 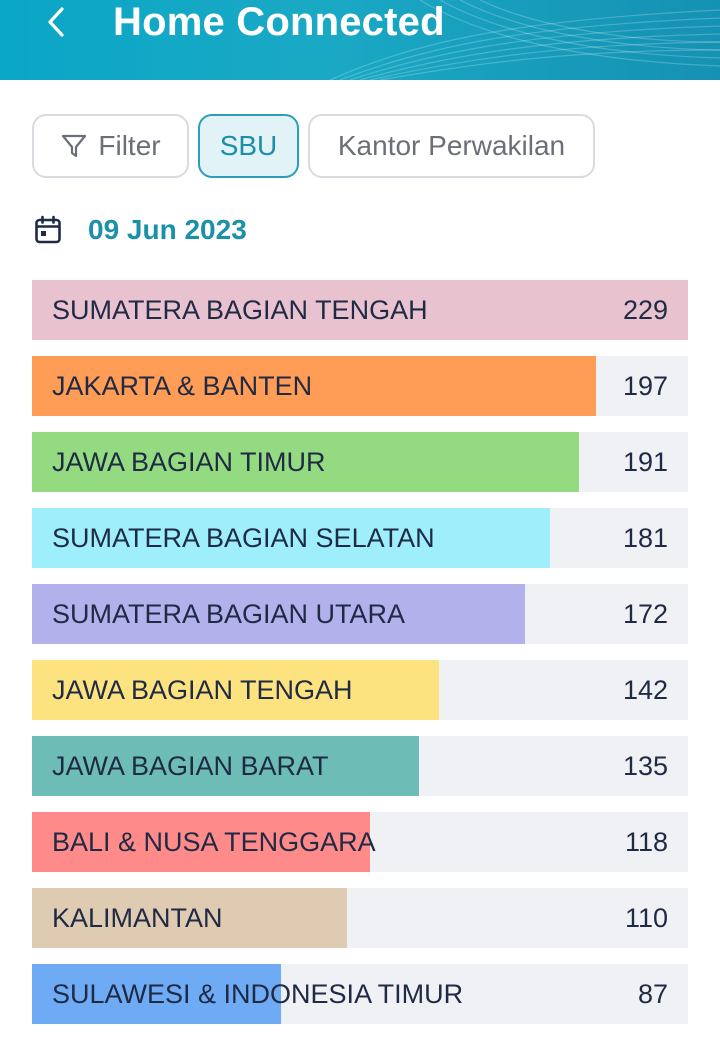 What do you see at coordinates (645, 766) in the screenshot?
I see `bar-value: 135` at bounding box center [645, 766].